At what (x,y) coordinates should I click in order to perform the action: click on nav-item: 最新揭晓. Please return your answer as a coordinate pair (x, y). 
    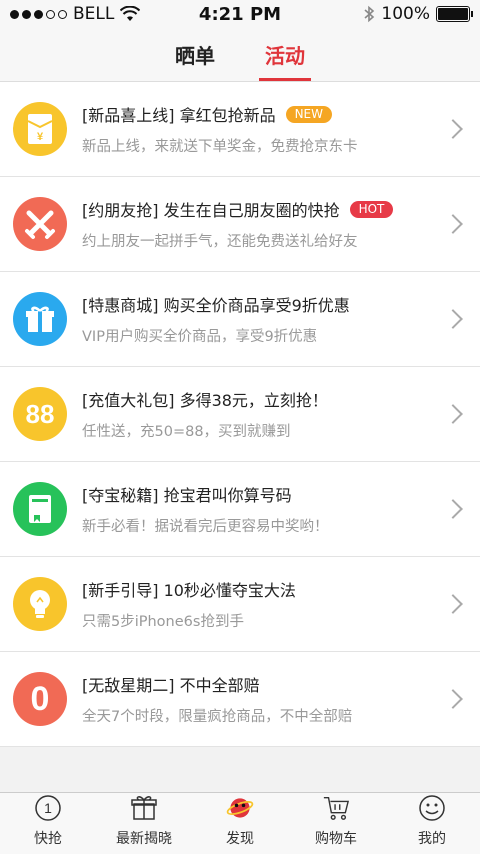
    Looking at the image, I should click on (144, 823).